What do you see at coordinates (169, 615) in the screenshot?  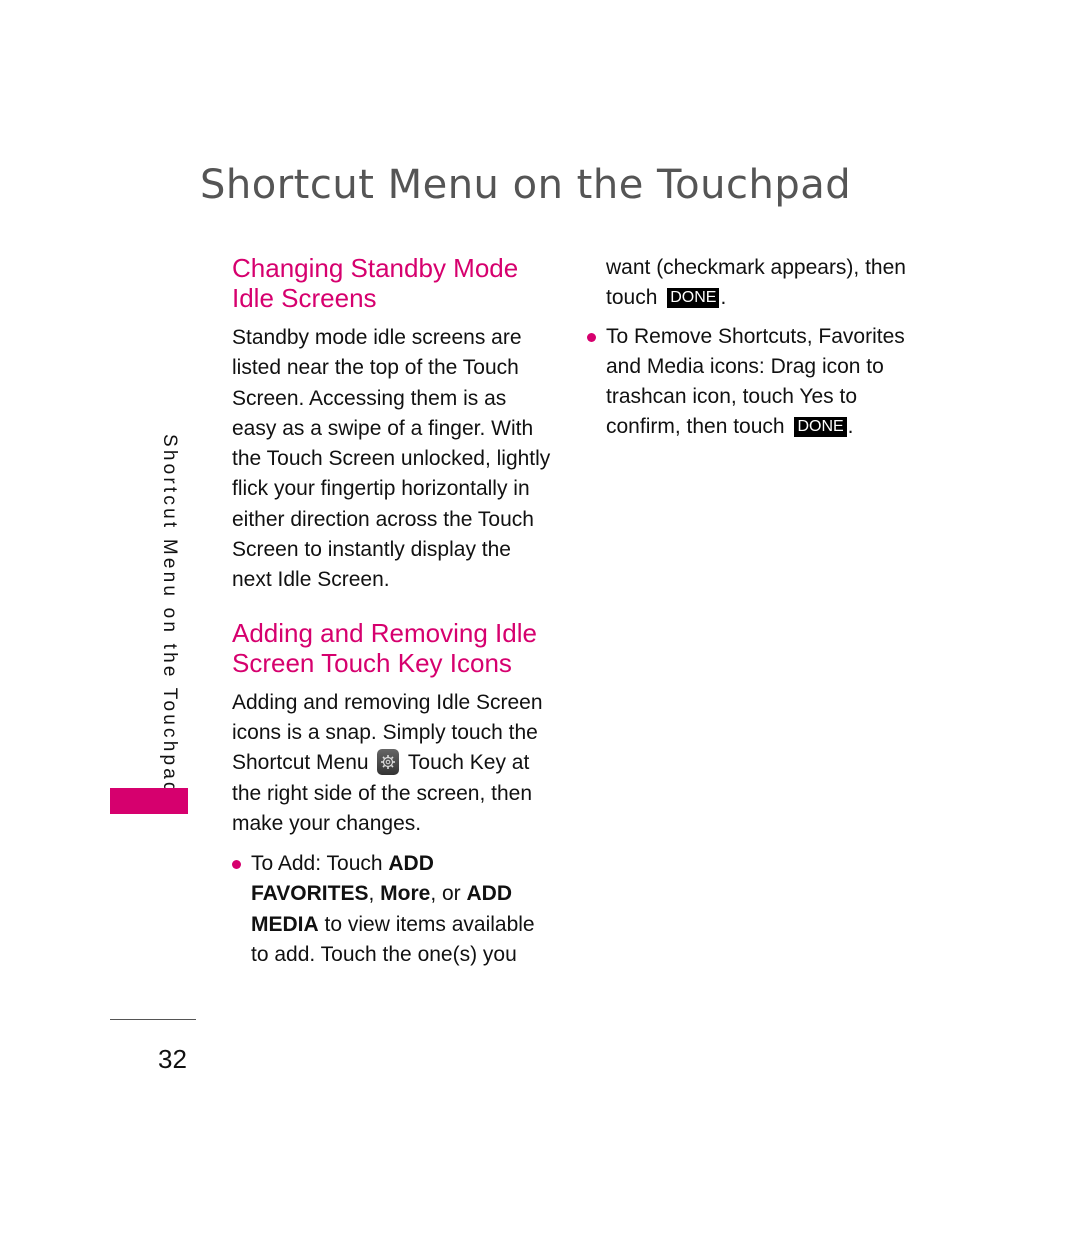 I see `side-section-label: Shortcut Menu on the Touchpad` at bounding box center [169, 615].